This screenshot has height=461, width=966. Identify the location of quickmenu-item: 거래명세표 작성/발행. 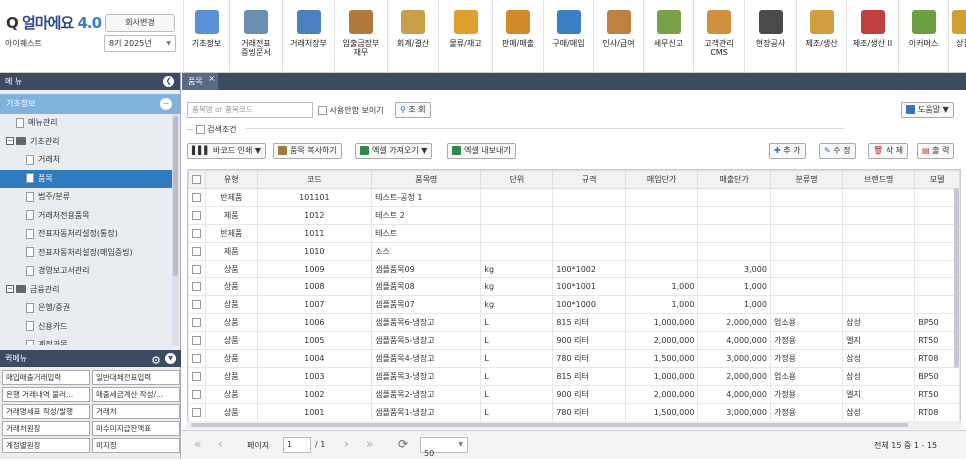
(46, 411).